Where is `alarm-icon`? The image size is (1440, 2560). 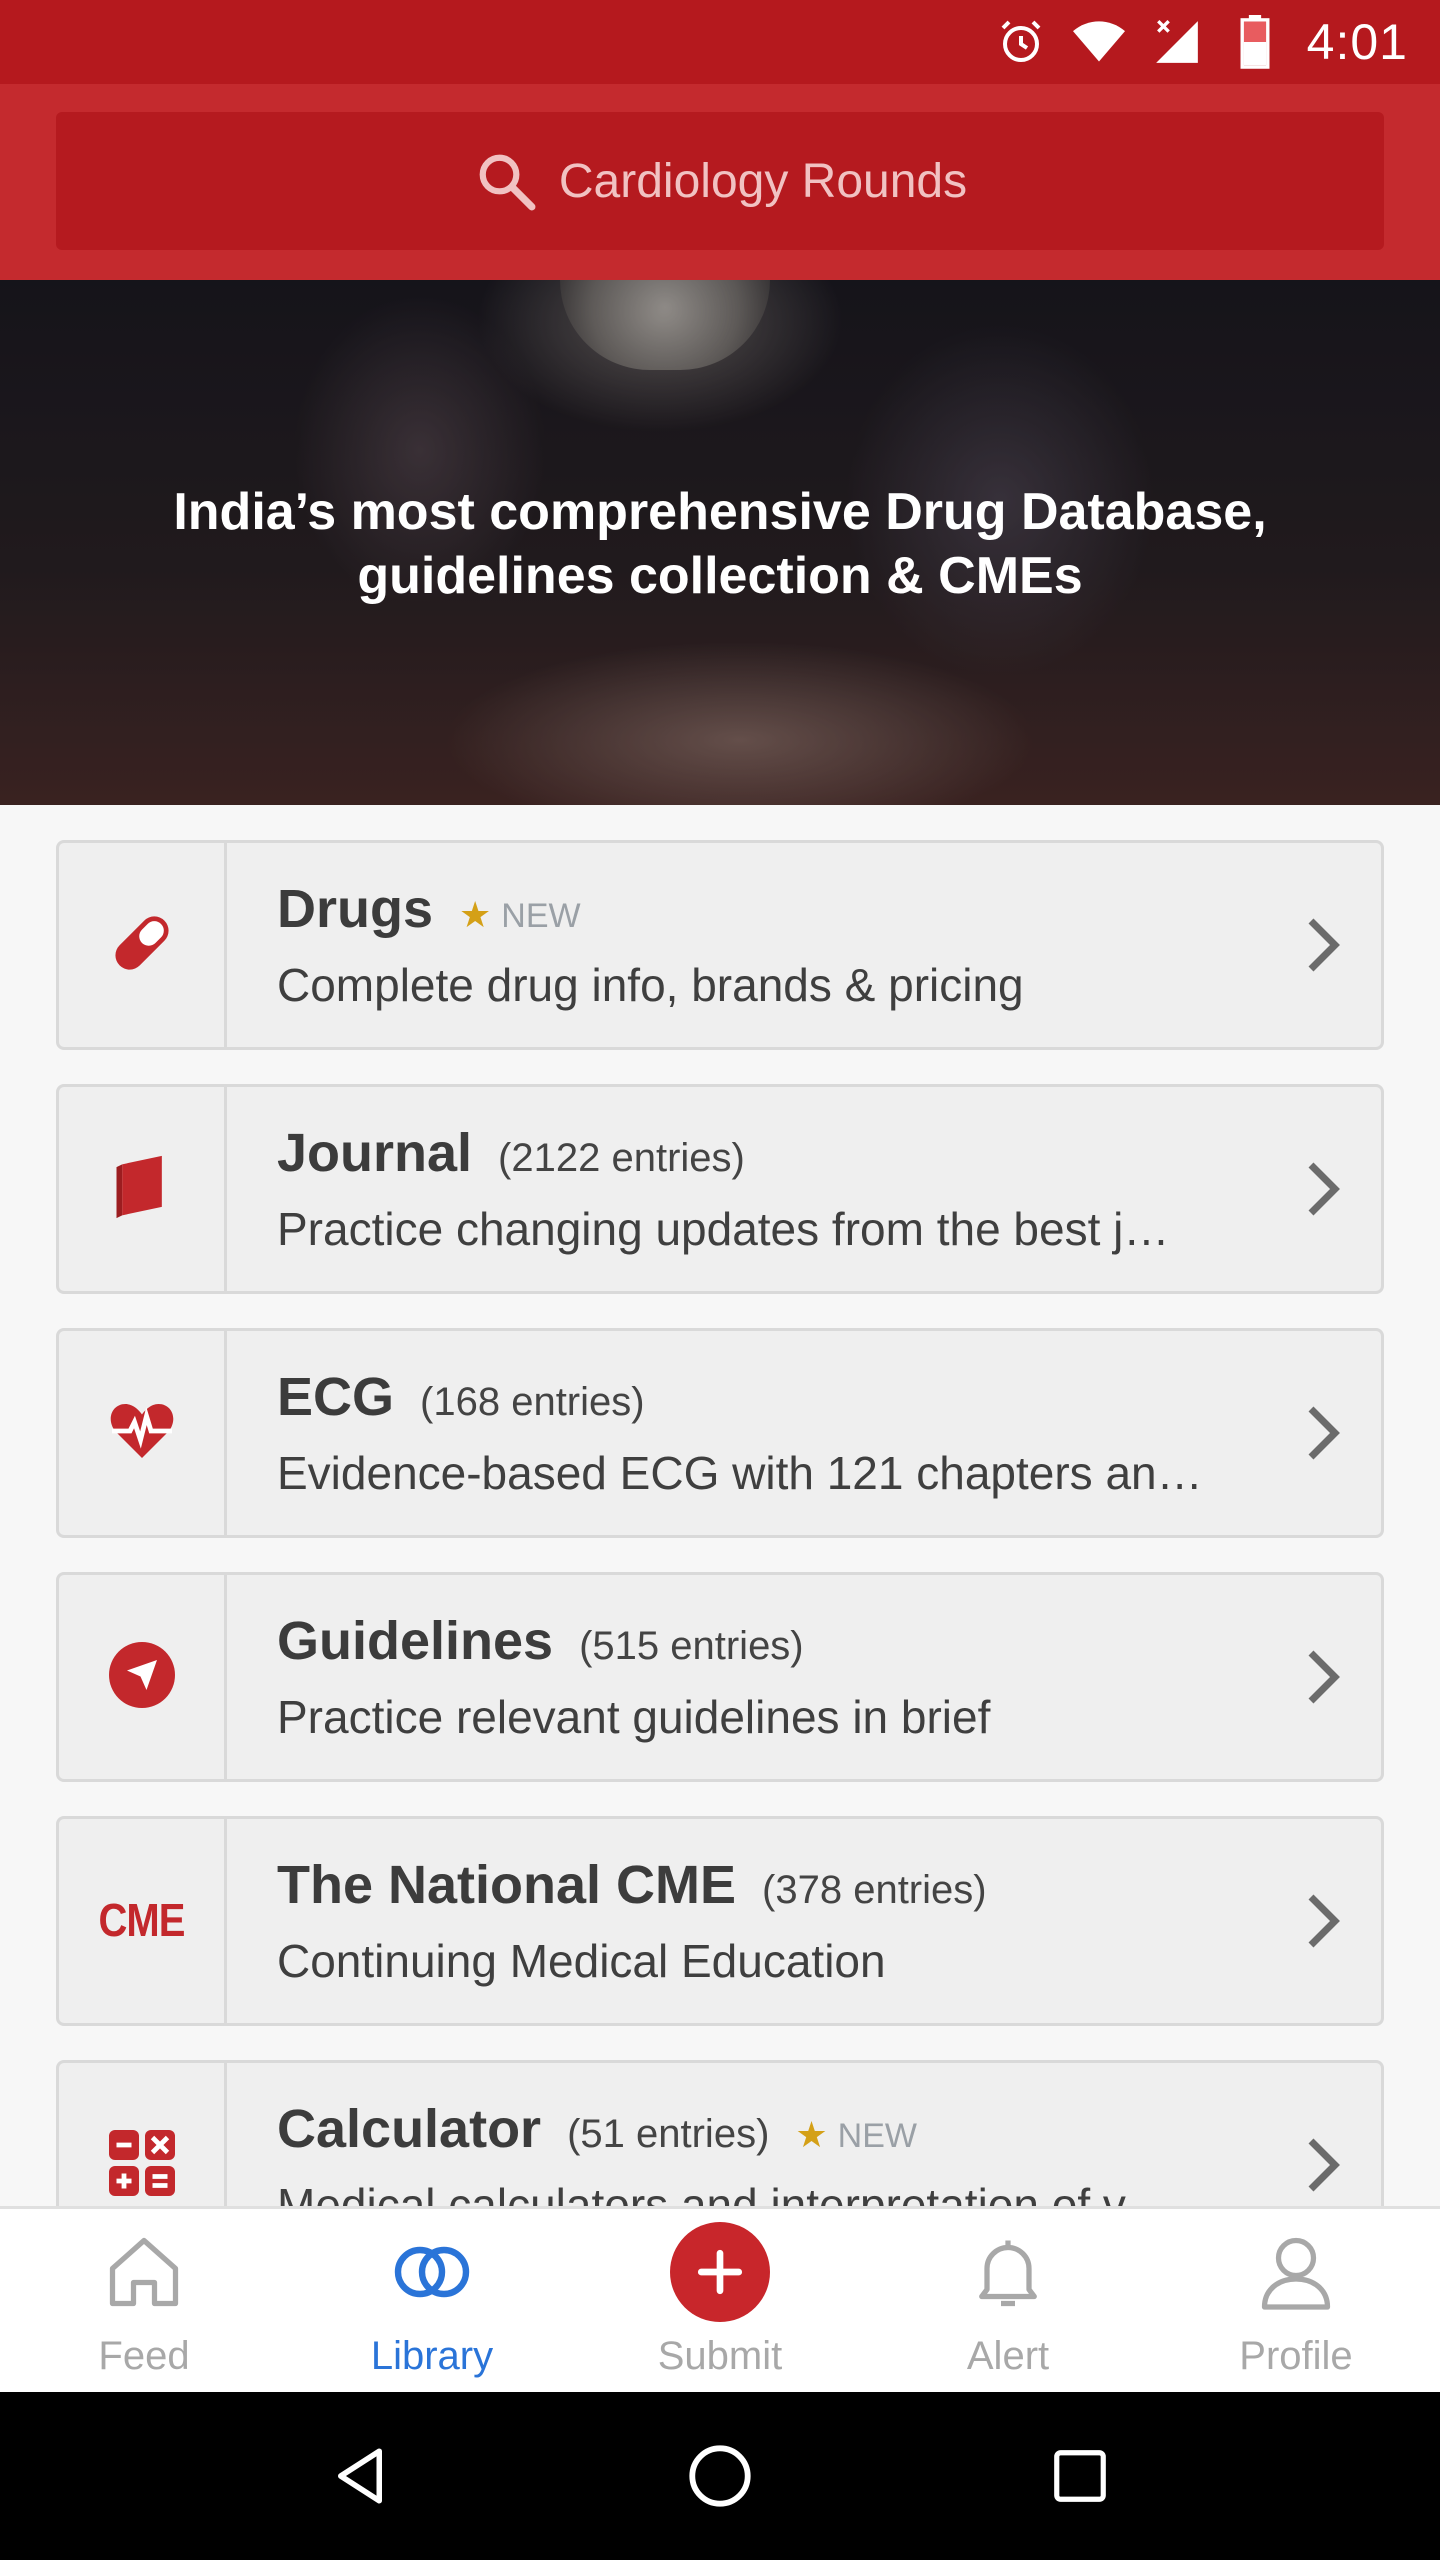 alarm-icon is located at coordinates (1021, 42).